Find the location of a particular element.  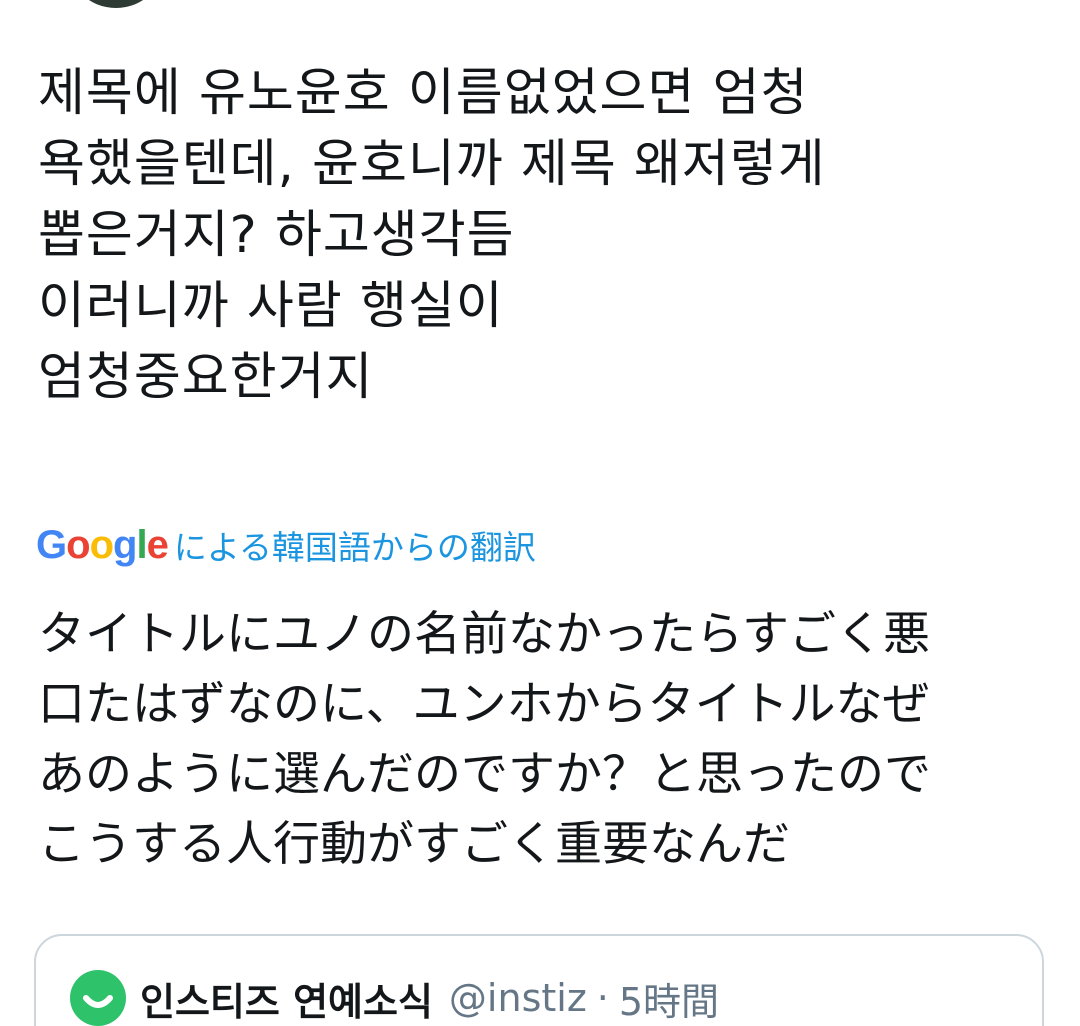

tweet-line: 엄청중요한거지 is located at coordinates (206, 377).